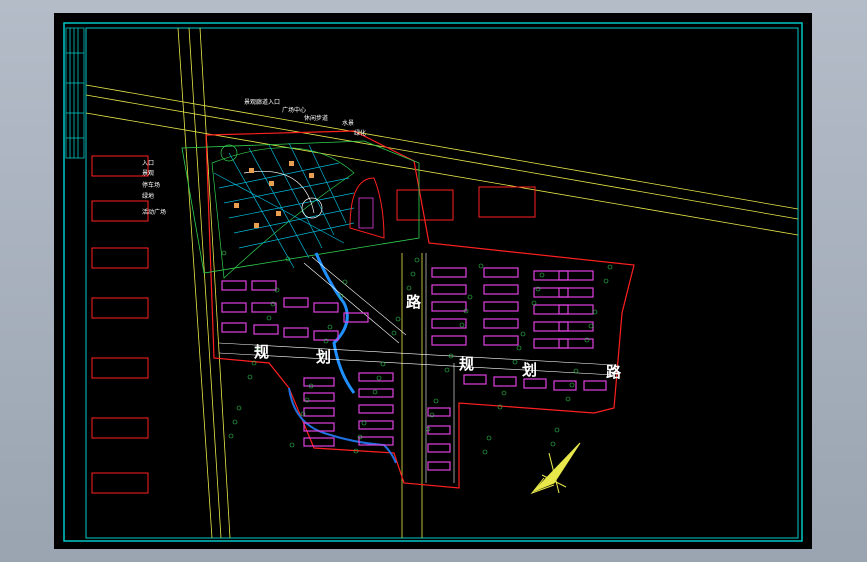 This screenshot has height=562, width=867. I want to click on road-label-6: 路, so click(614, 372).